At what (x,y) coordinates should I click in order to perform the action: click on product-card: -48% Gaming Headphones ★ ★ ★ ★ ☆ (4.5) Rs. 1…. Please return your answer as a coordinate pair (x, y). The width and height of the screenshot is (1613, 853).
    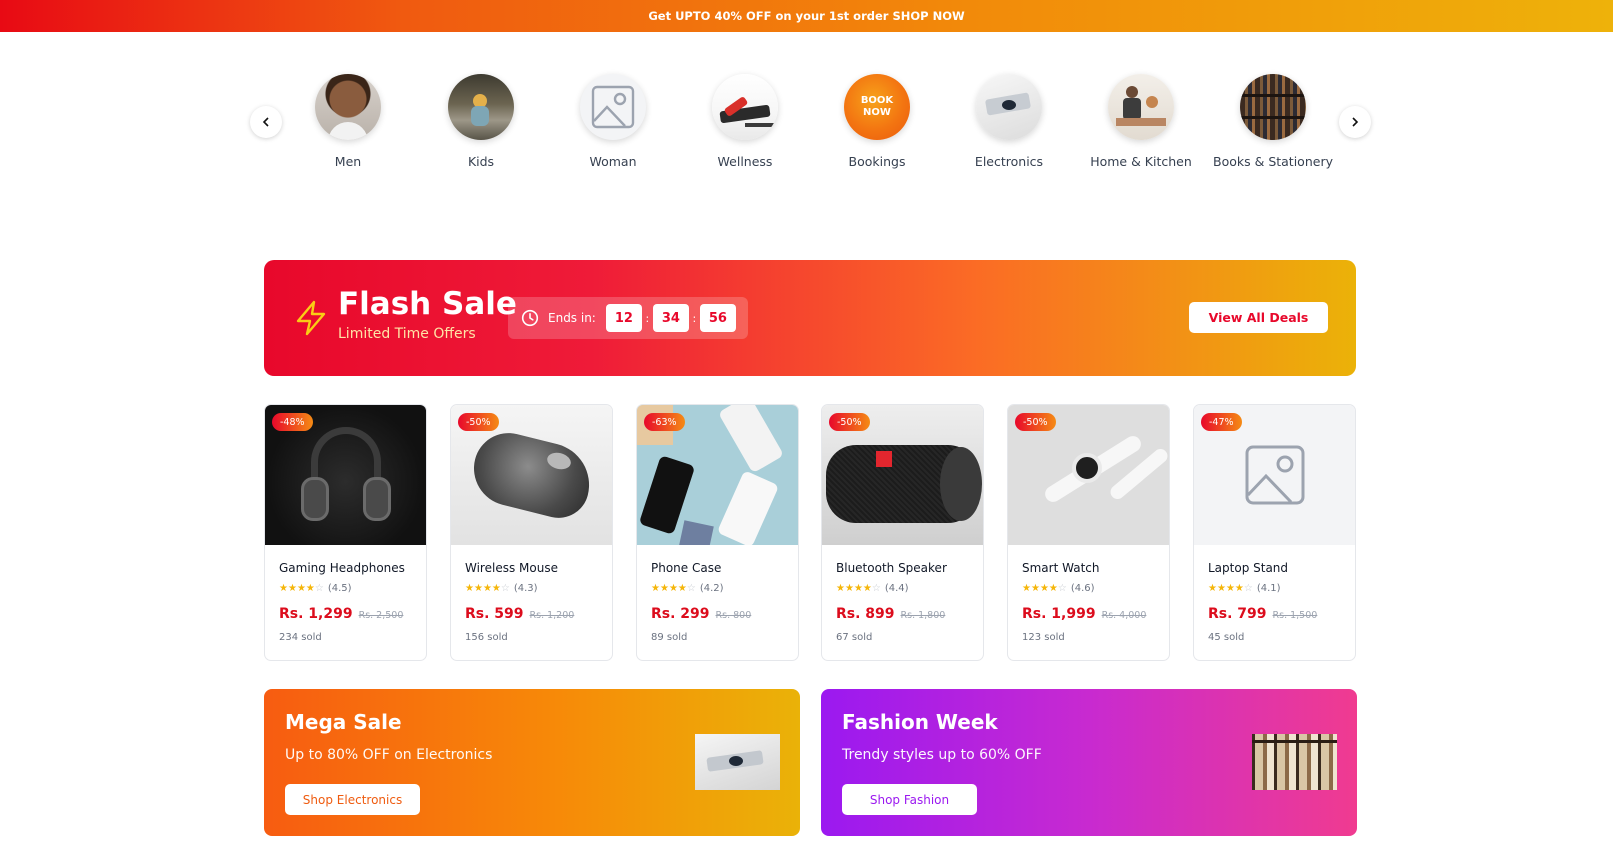
    Looking at the image, I should click on (345, 532).